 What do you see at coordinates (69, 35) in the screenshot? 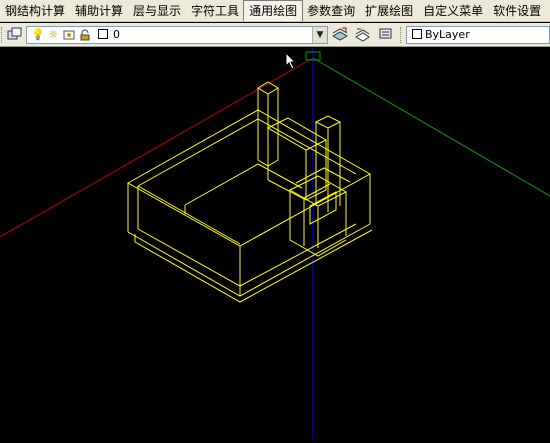
I see `viewport-freeze-icon` at bounding box center [69, 35].